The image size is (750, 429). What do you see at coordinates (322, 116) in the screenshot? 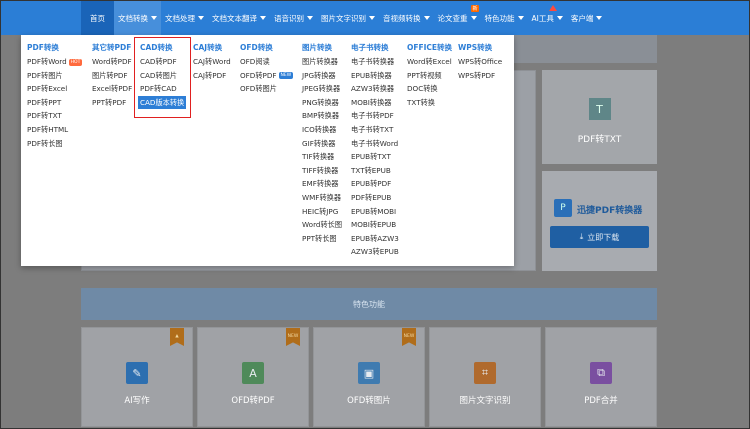
I see `menu-item: BMP转换器` at bounding box center [322, 116].